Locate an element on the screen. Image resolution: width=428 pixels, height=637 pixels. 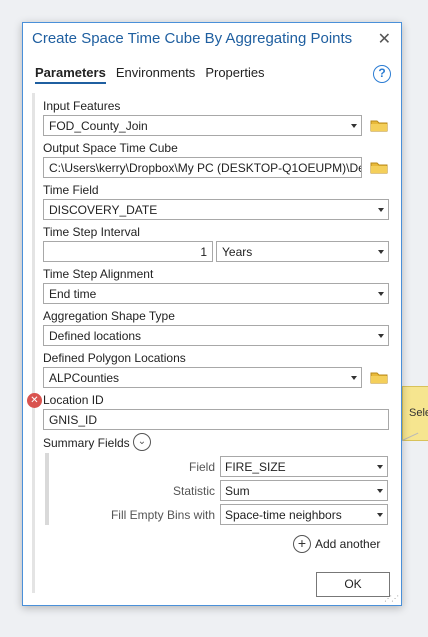
polygon-locations-label: Defined Polygon Locations is located at coordinates (114, 358).